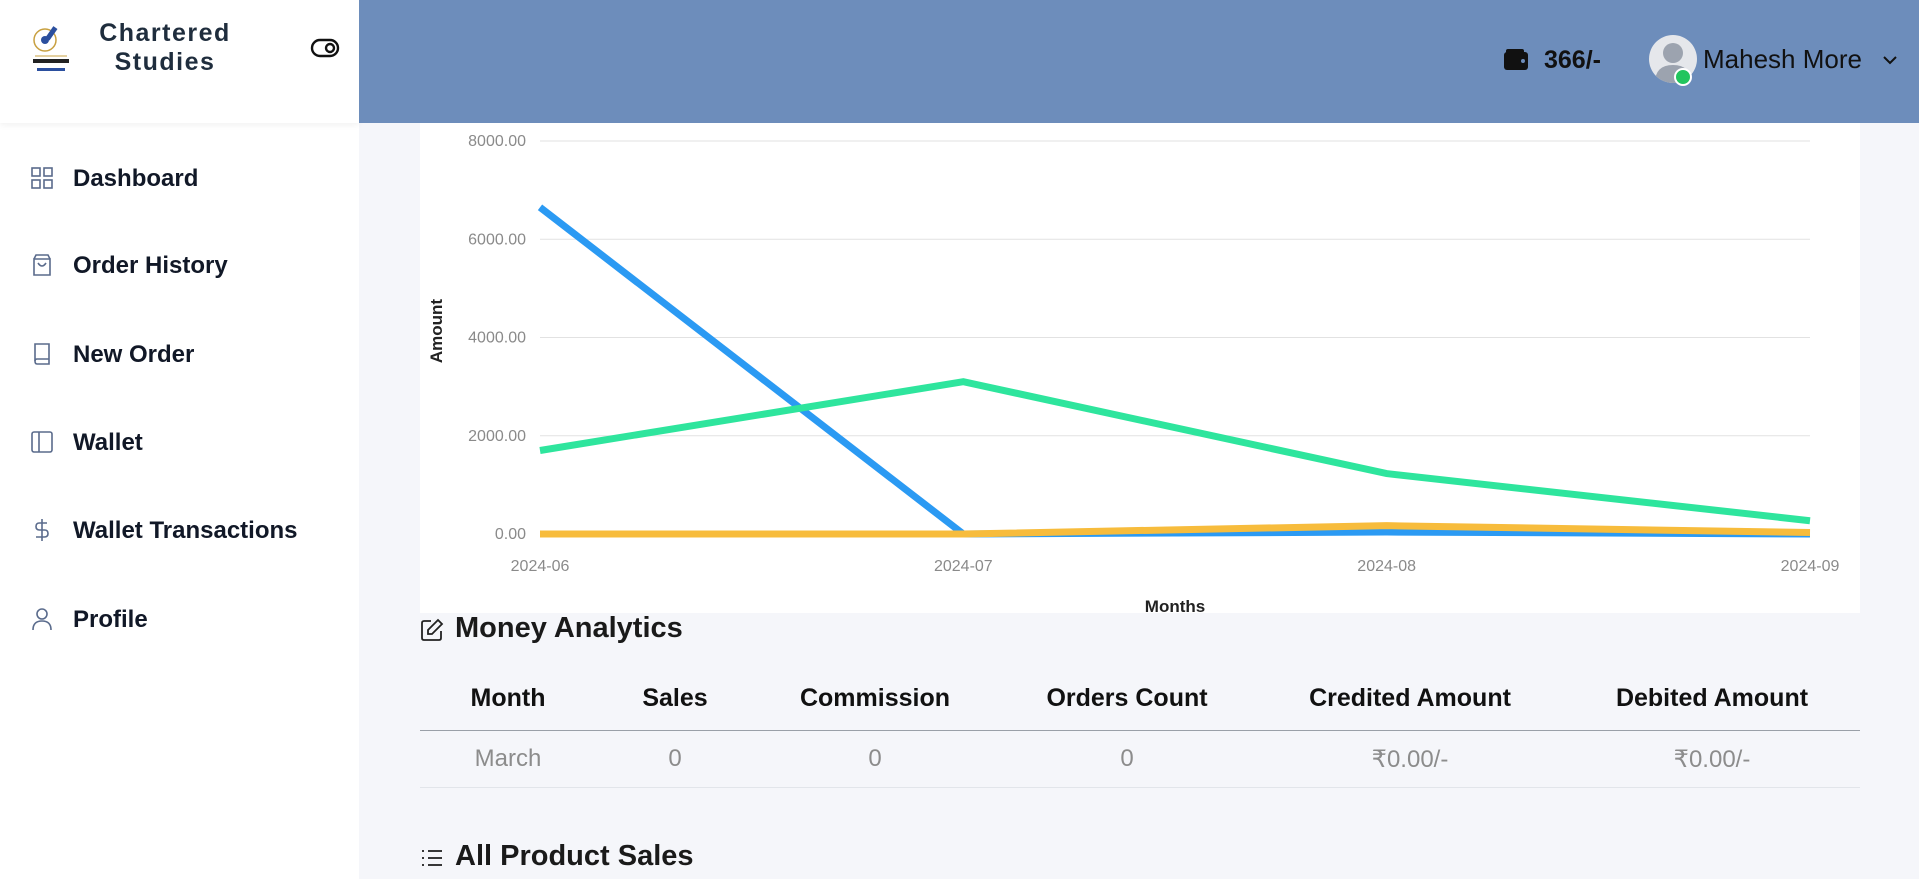 This screenshot has width=1919, height=879. What do you see at coordinates (540, 566) in the screenshot?
I see `x-tick-label: 2024-06` at bounding box center [540, 566].